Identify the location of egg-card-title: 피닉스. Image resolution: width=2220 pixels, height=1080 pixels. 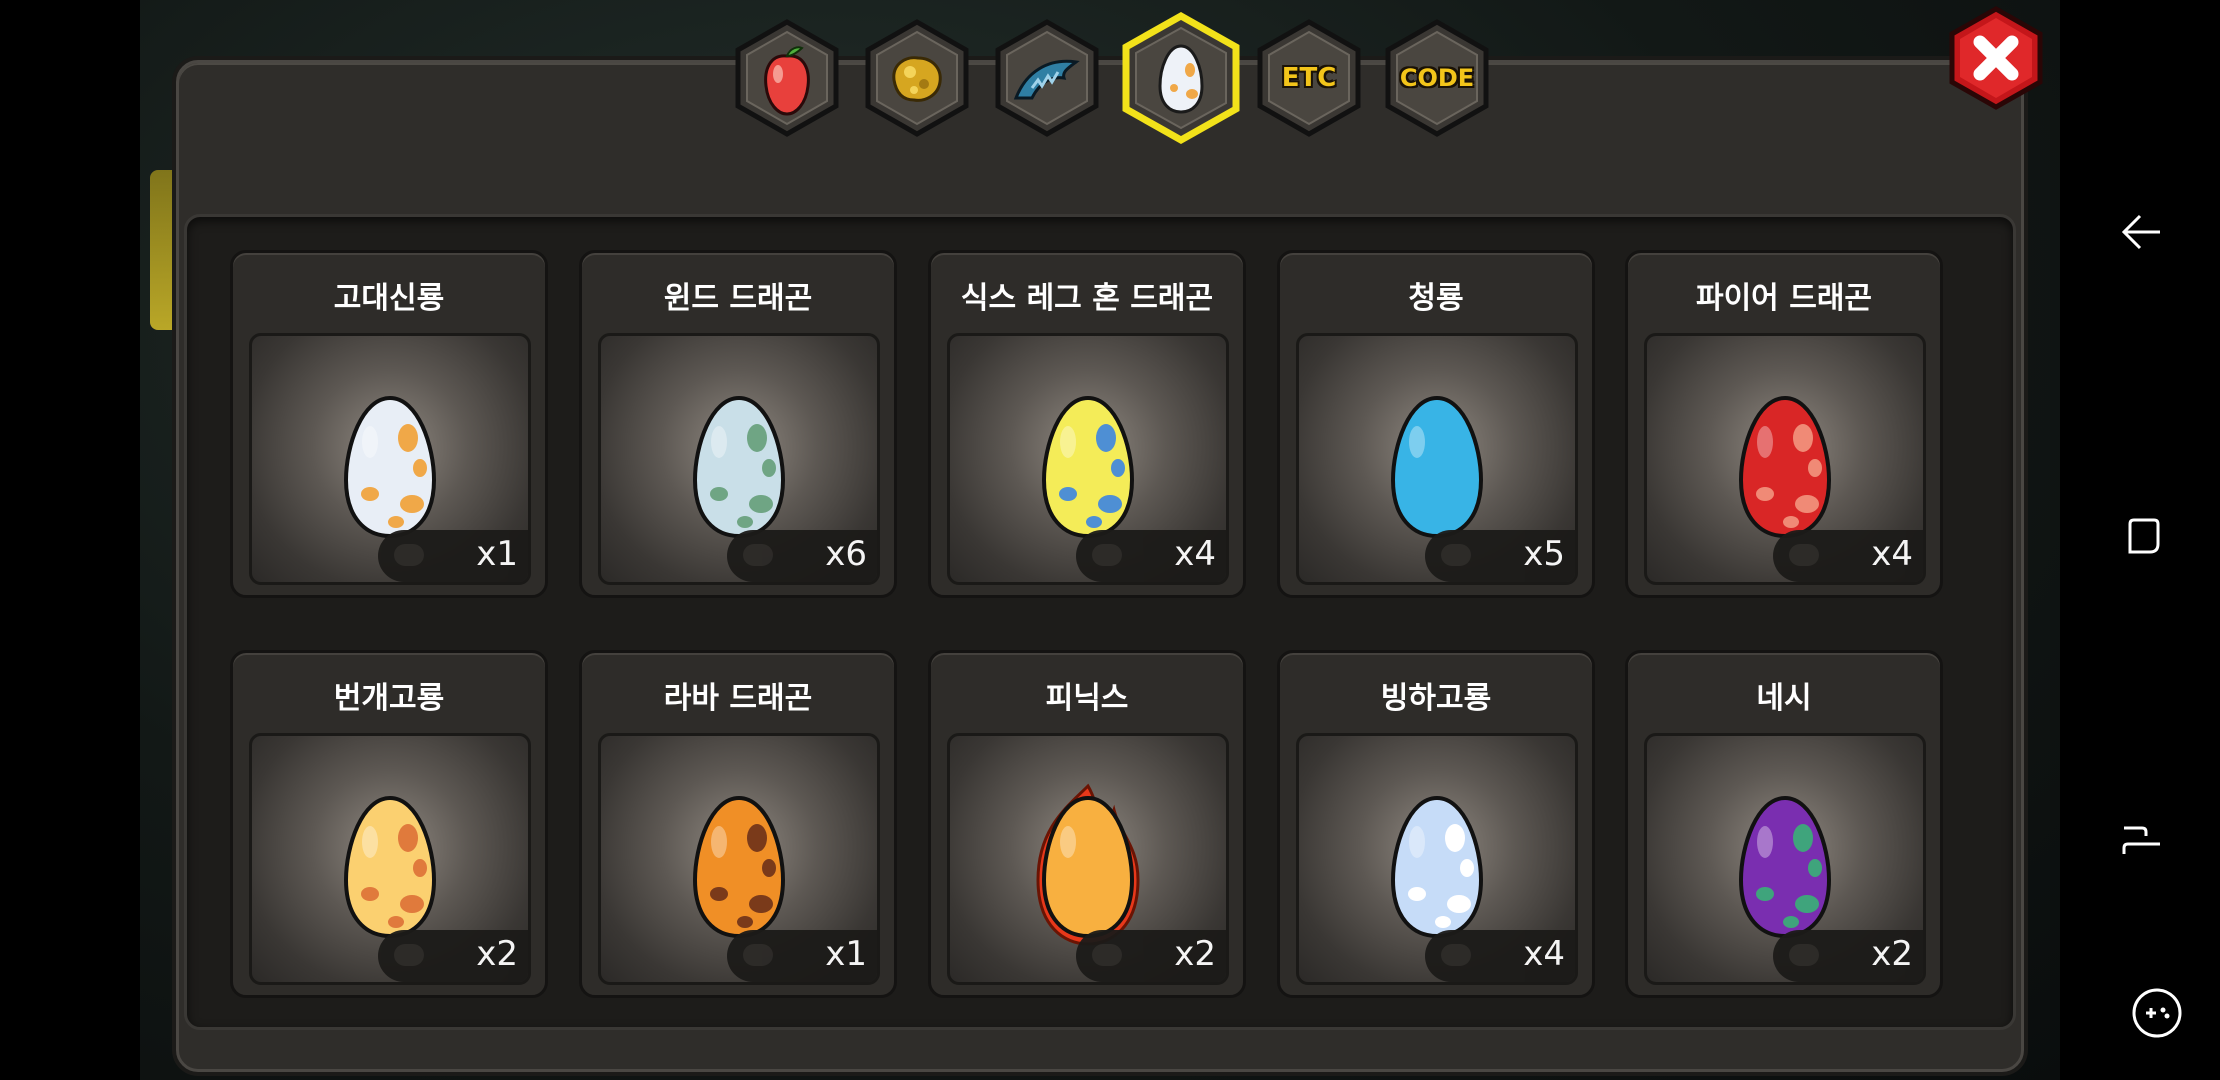
(1087, 698).